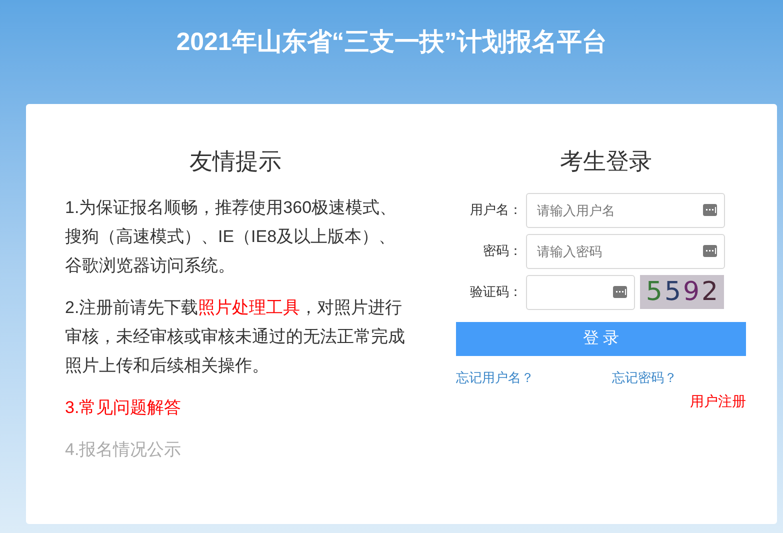 The width and height of the screenshot is (783, 533). What do you see at coordinates (625, 251) in the screenshot?
I see `input-field: 请输入密码` at bounding box center [625, 251].